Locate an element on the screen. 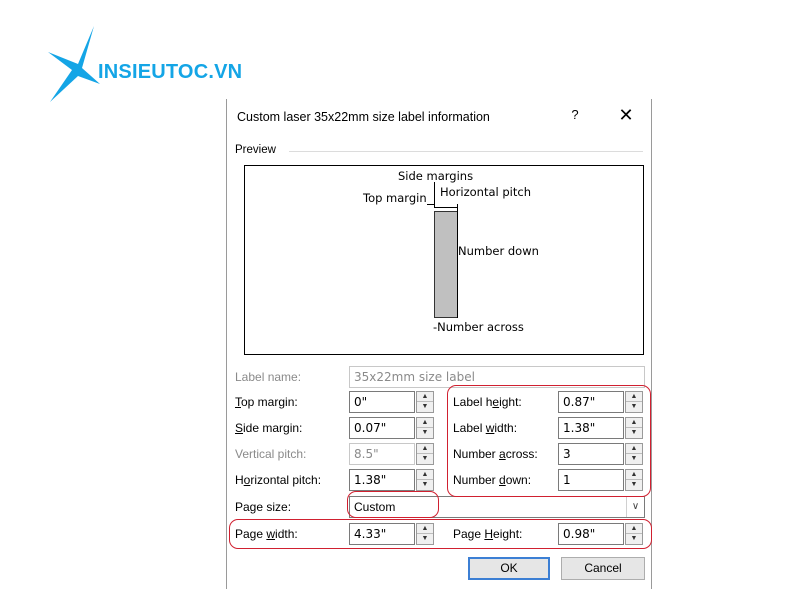 The image size is (800, 600). cancel-button: Cancel is located at coordinates (603, 568).